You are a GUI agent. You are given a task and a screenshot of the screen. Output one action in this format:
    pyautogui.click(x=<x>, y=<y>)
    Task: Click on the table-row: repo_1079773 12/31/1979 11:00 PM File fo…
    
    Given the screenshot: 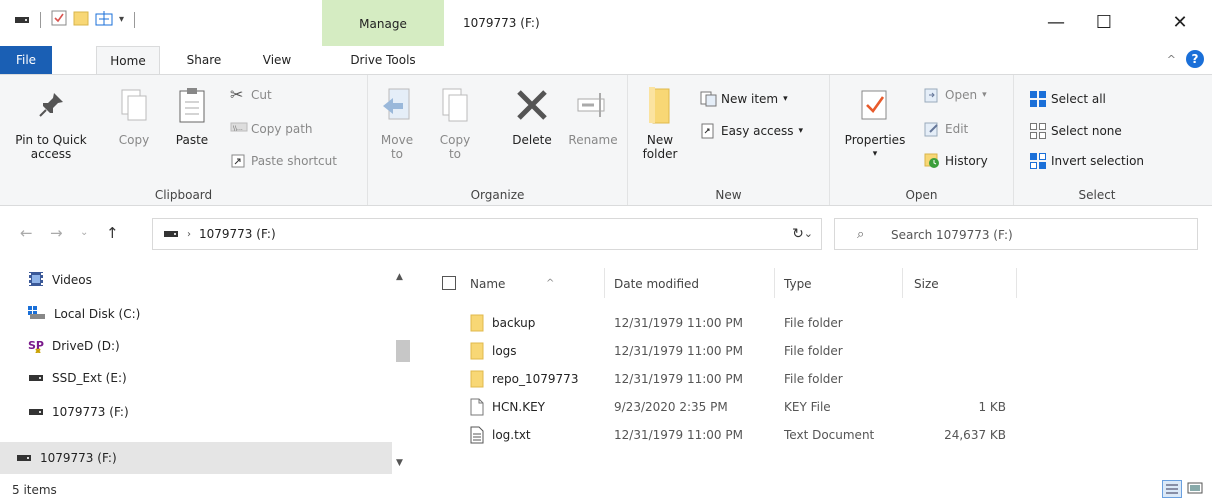 What is the action you would take?
    pyautogui.click(x=736, y=380)
    